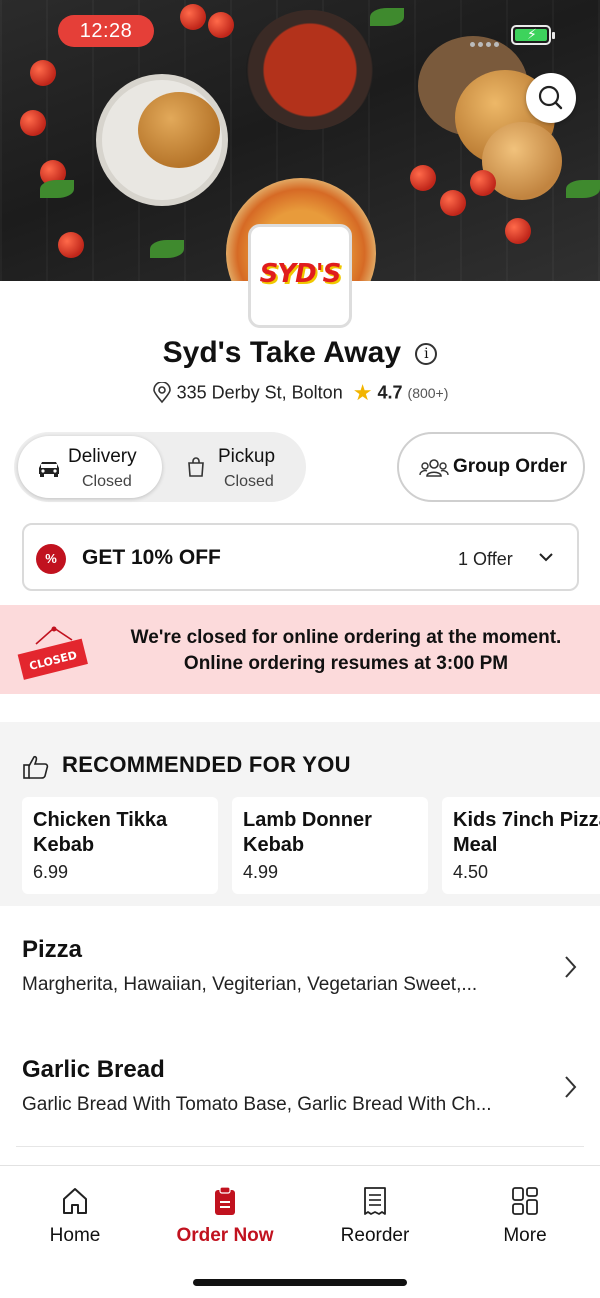  I want to click on address-rating-line: 335 Derby St, Bolton ★ 4.7 (800+), so click(300, 393).